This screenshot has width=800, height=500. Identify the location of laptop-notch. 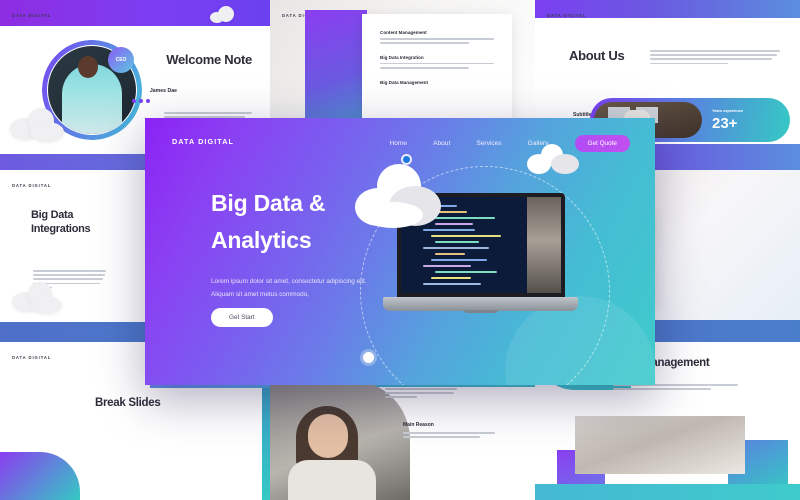
(480, 311).